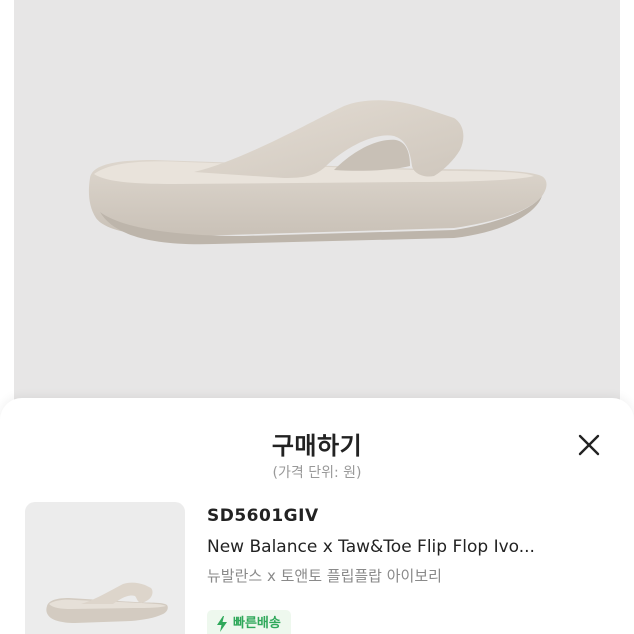  What do you see at coordinates (222, 624) in the screenshot?
I see `lightning-icon` at bounding box center [222, 624].